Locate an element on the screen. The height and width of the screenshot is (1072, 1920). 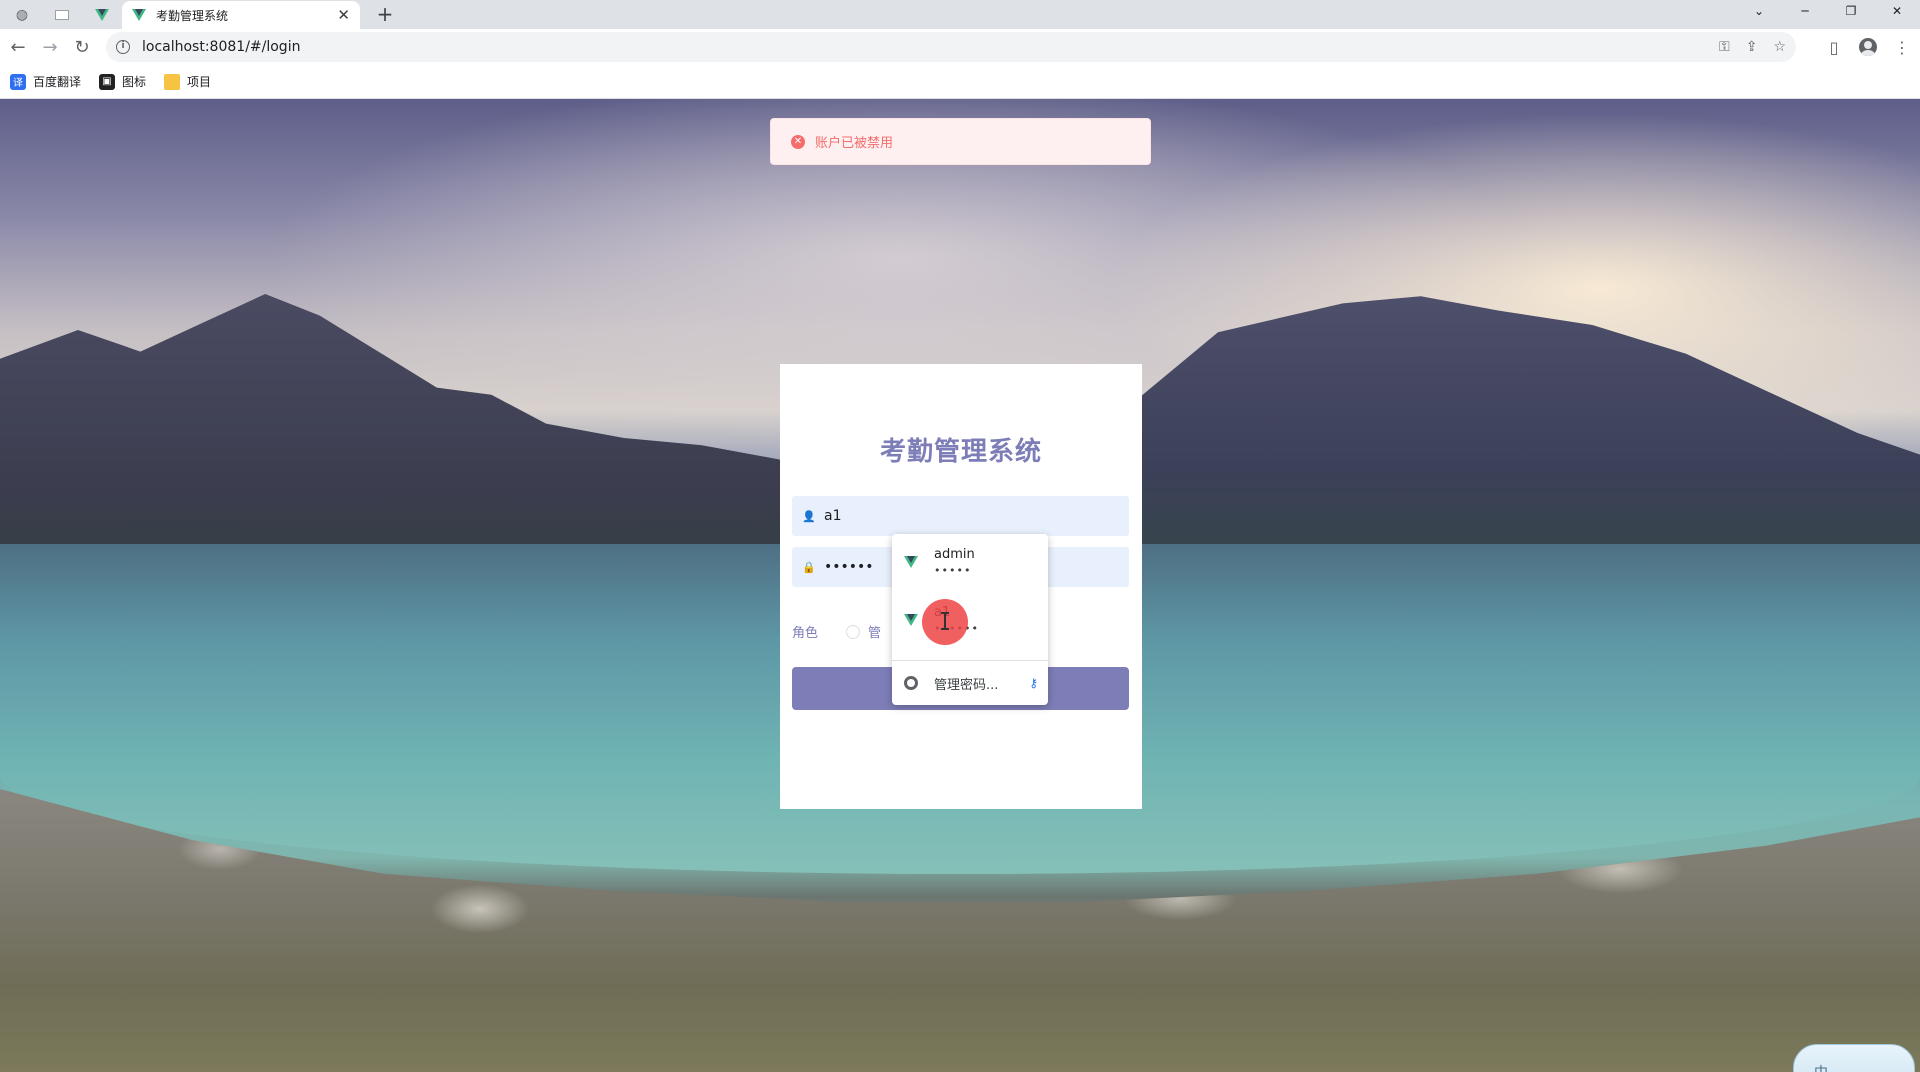
bookmarks-bar: 译 百度翻译 ▣ 图标 项目 is located at coordinates (960, 82).